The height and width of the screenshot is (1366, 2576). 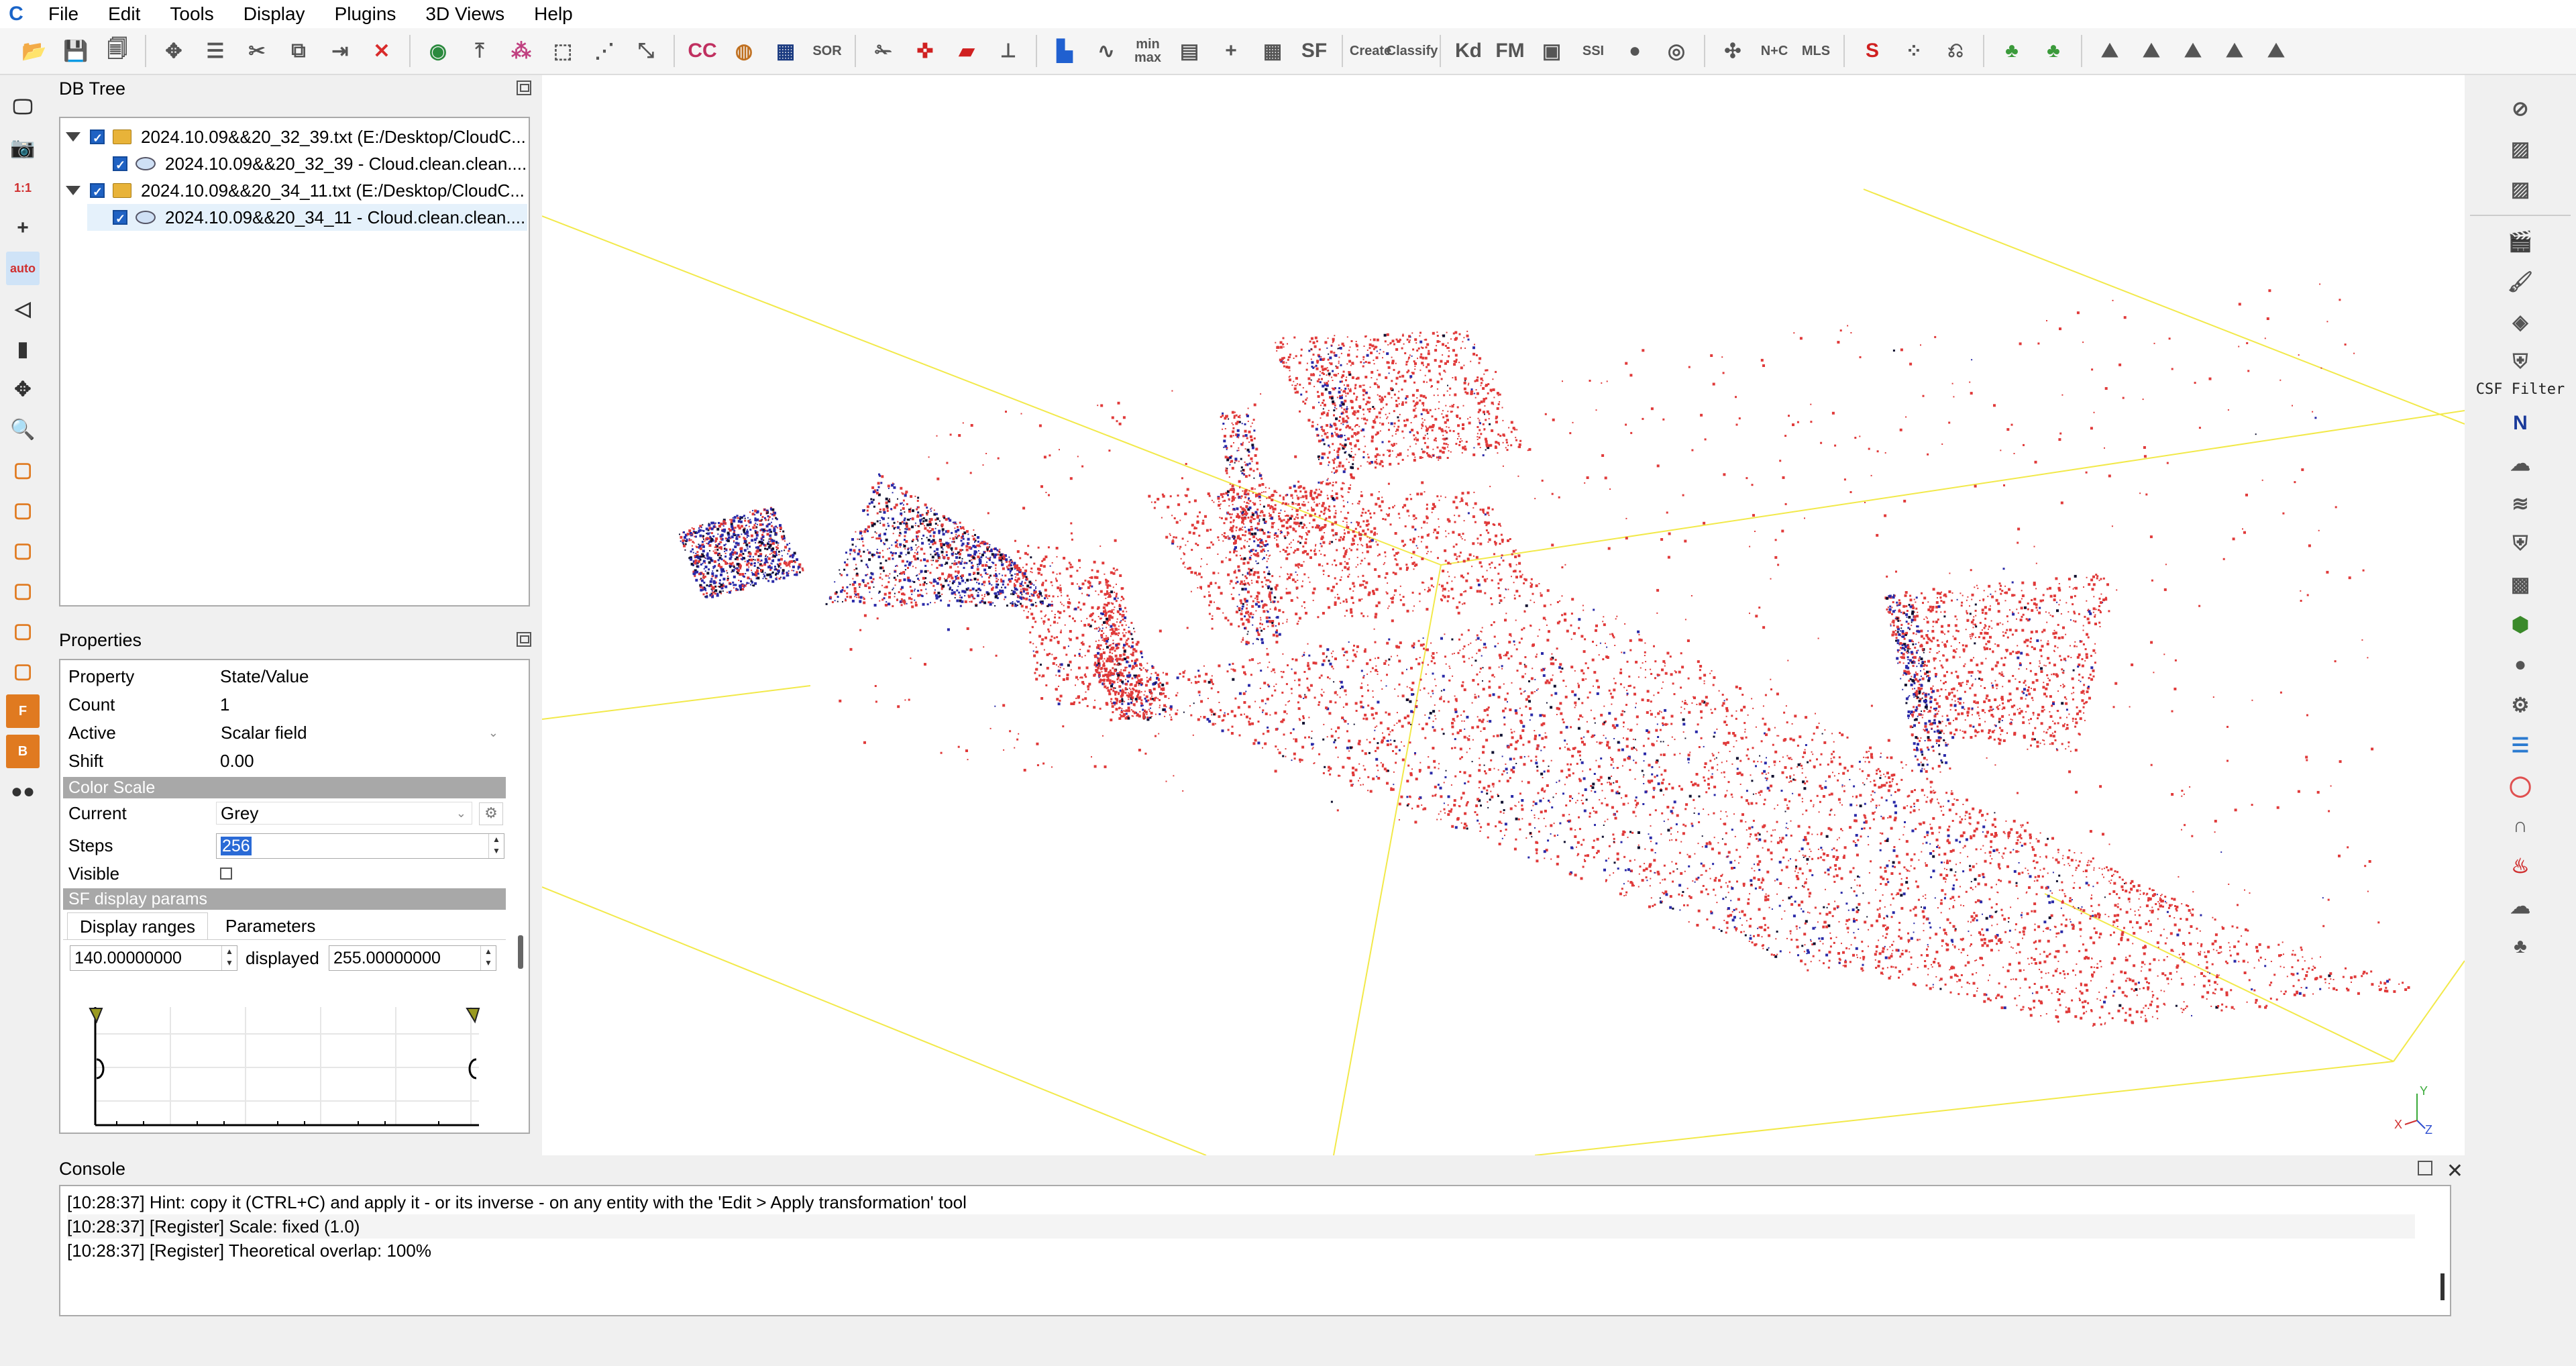 What do you see at coordinates (215, 51) in the screenshot?
I see `list-icon: ☰` at bounding box center [215, 51].